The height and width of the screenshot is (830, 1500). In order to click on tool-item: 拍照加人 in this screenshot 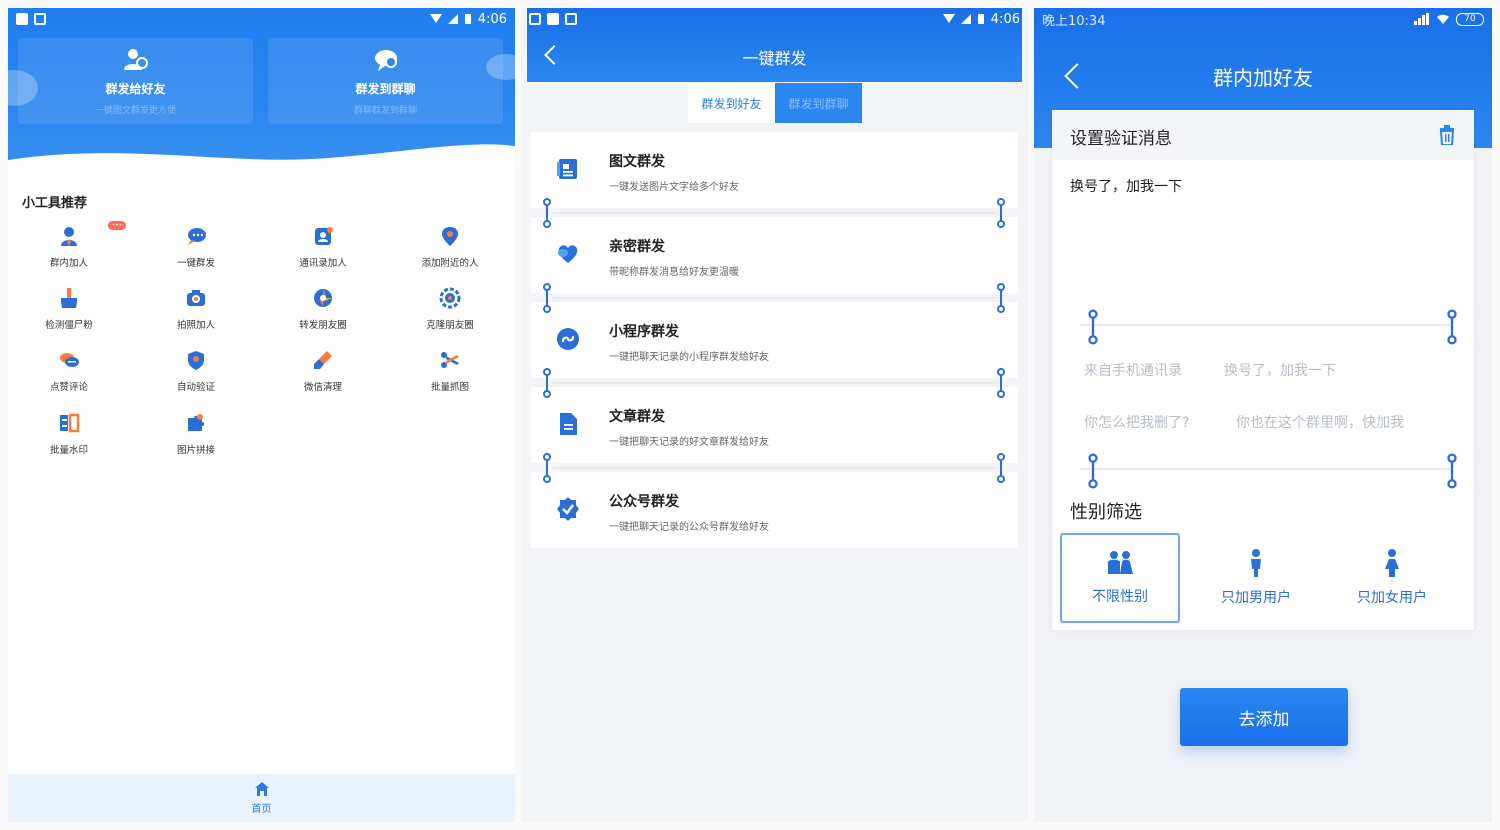, I will do `click(196, 309)`.